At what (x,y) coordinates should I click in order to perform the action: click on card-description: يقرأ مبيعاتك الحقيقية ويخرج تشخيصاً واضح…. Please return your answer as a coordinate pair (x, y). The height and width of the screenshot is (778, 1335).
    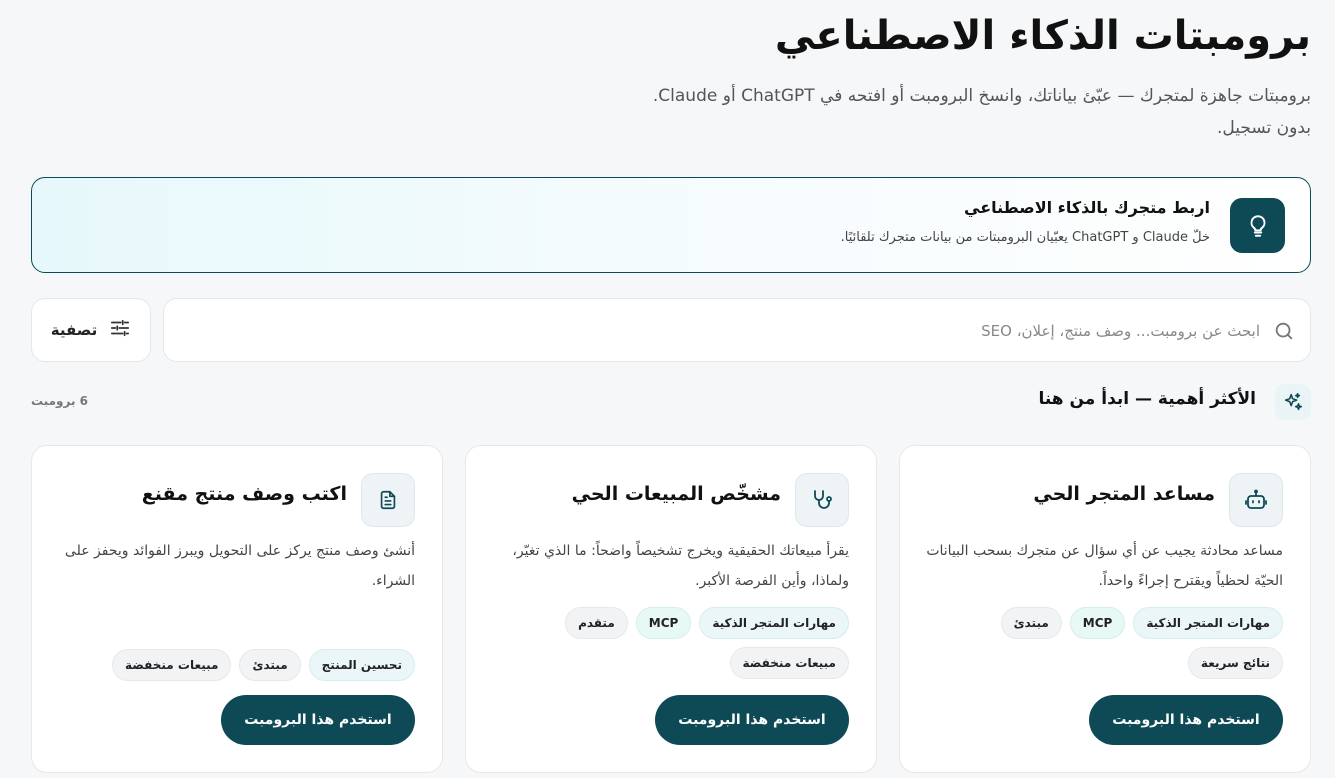
    Looking at the image, I should click on (680, 566).